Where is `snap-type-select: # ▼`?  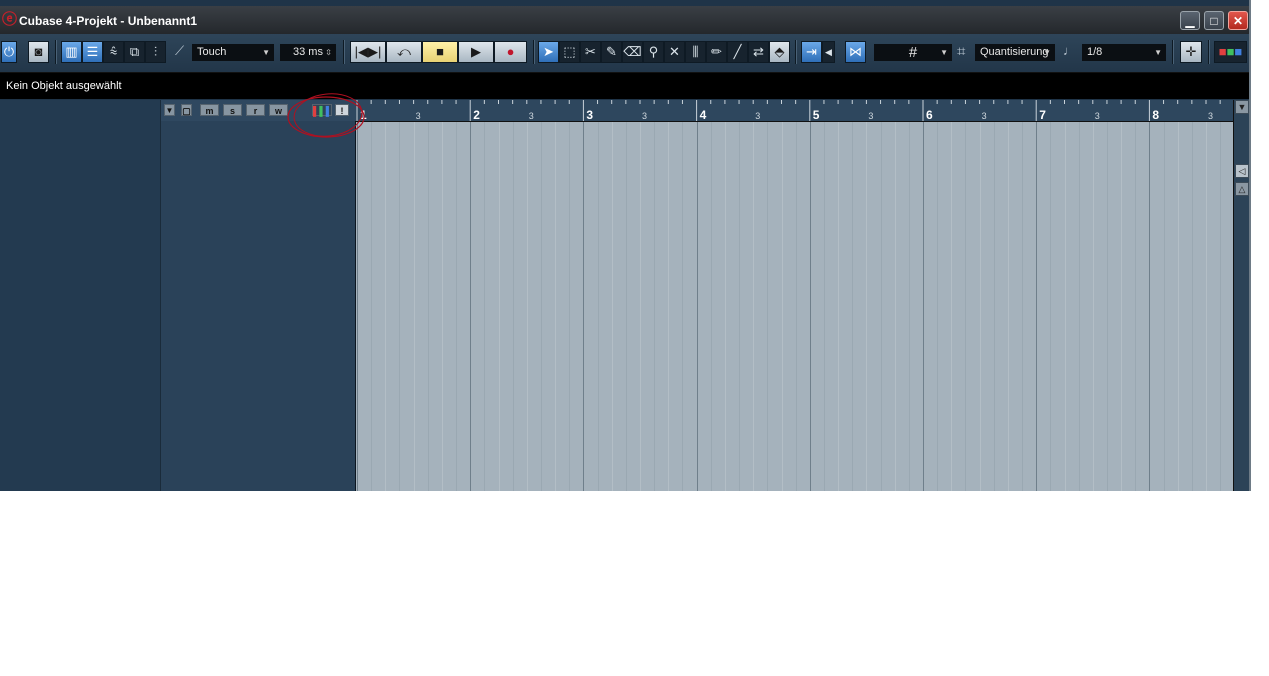 snap-type-select: # ▼ is located at coordinates (913, 52).